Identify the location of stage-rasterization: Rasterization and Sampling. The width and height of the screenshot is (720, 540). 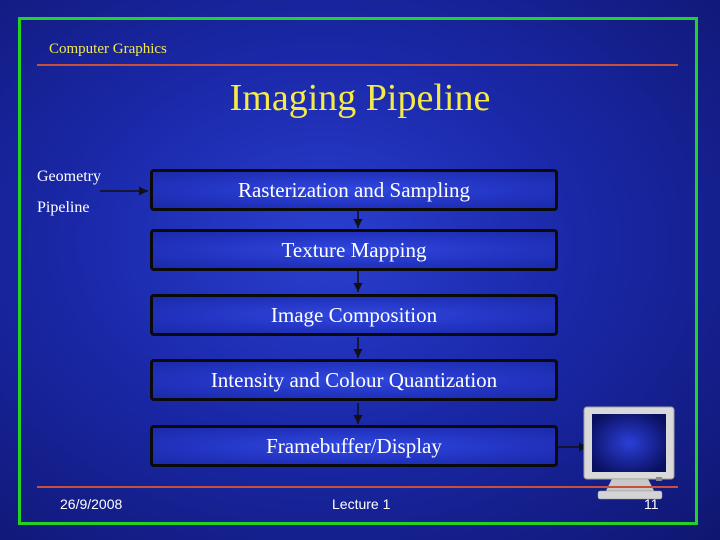
(354, 190).